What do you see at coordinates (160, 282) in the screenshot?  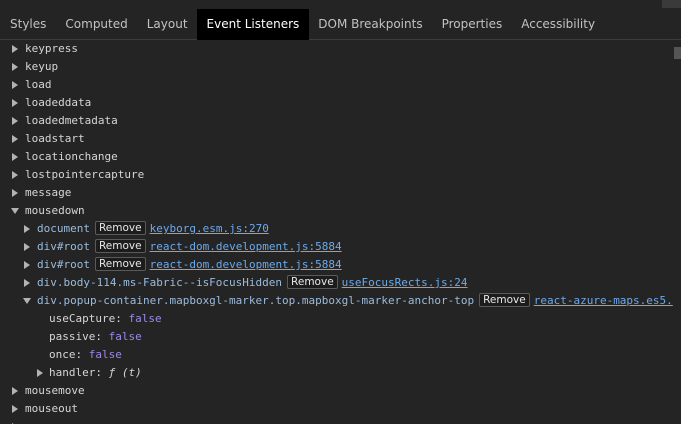 I see `listener-target: div.body-114.ms-Fabric--isFocusHidden` at bounding box center [160, 282].